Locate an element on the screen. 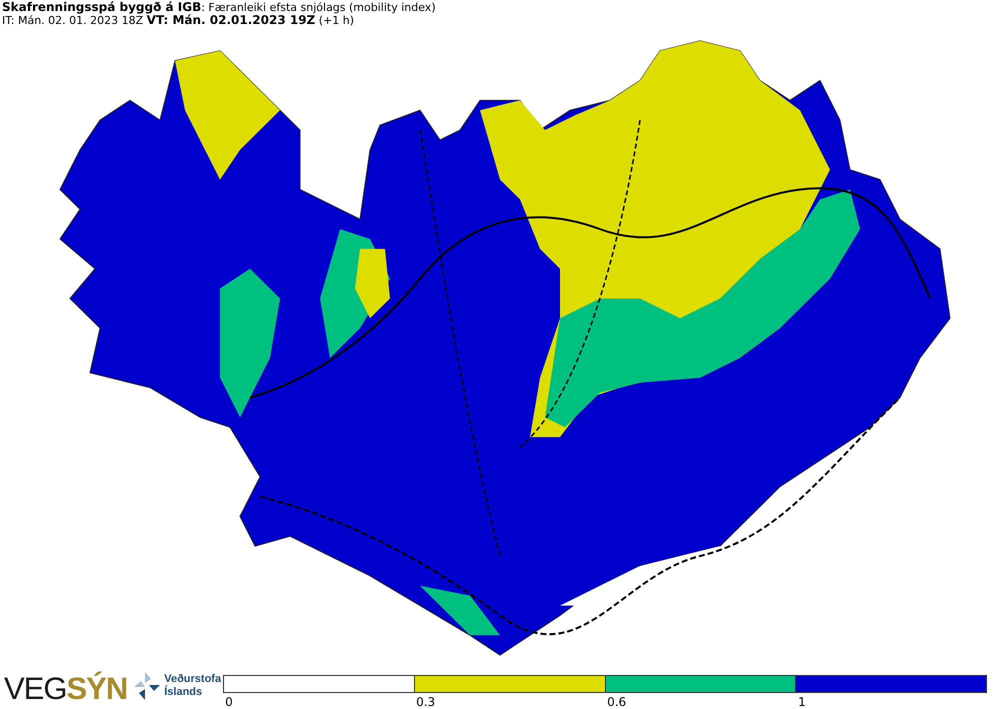 The image size is (1000, 709). vedurstofa-logo-text: Veðurstofa Íslands is located at coordinates (193, 686).